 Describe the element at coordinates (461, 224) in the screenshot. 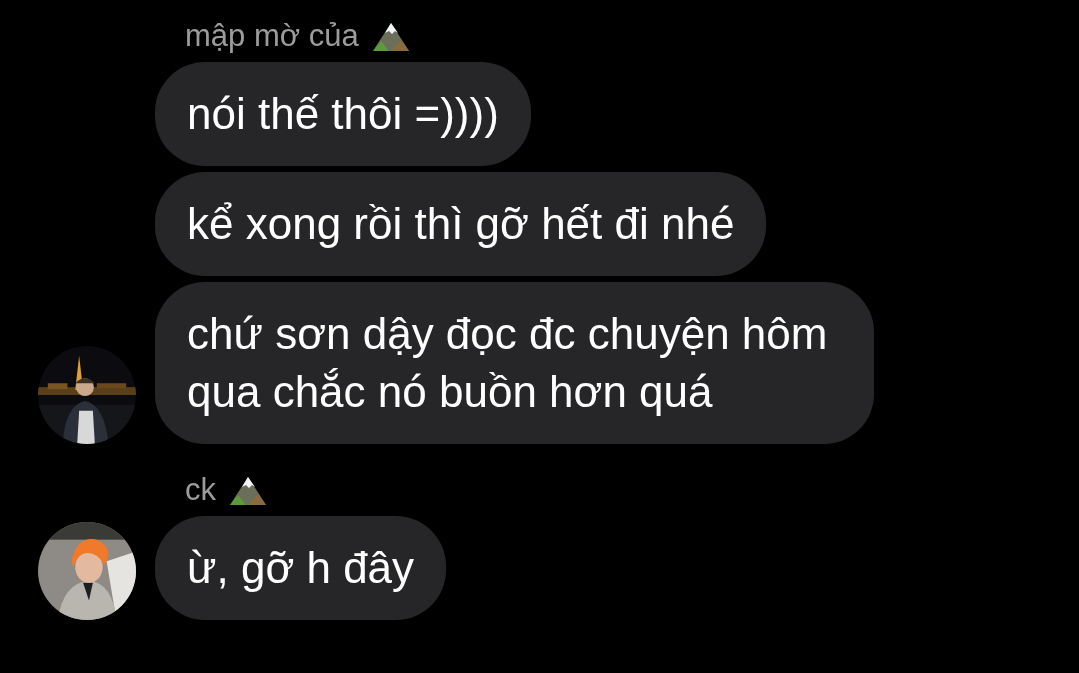

I see `message-bubble: kể xong rồi thì gỡ hết đi nhé` at that location.